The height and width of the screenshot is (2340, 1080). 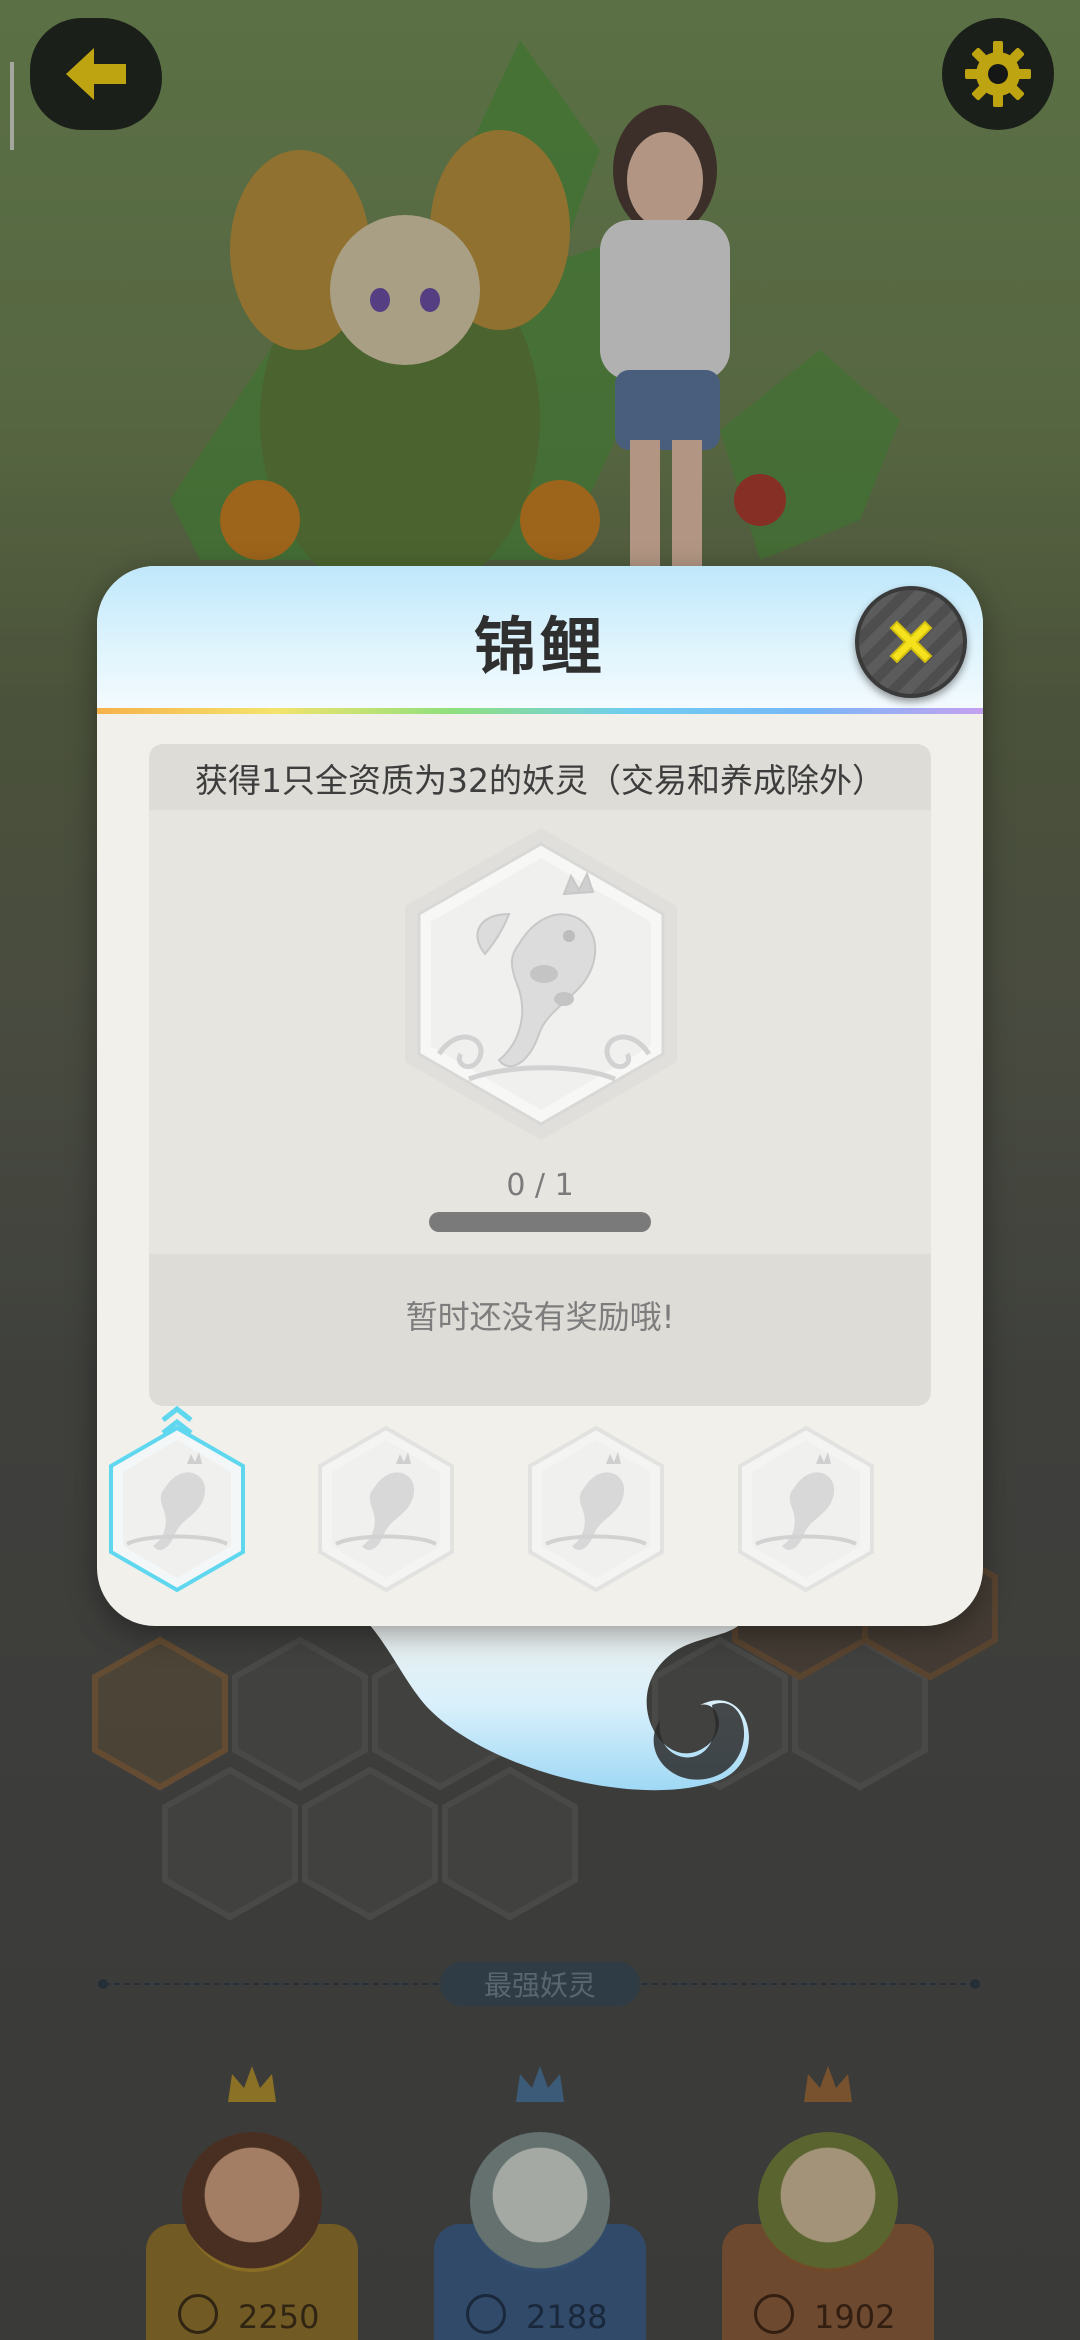 What do you see at coordinates (539, 646) in the screenshot?
I see `dialog-title: 锦鲤` at bounding box center [539, 646].